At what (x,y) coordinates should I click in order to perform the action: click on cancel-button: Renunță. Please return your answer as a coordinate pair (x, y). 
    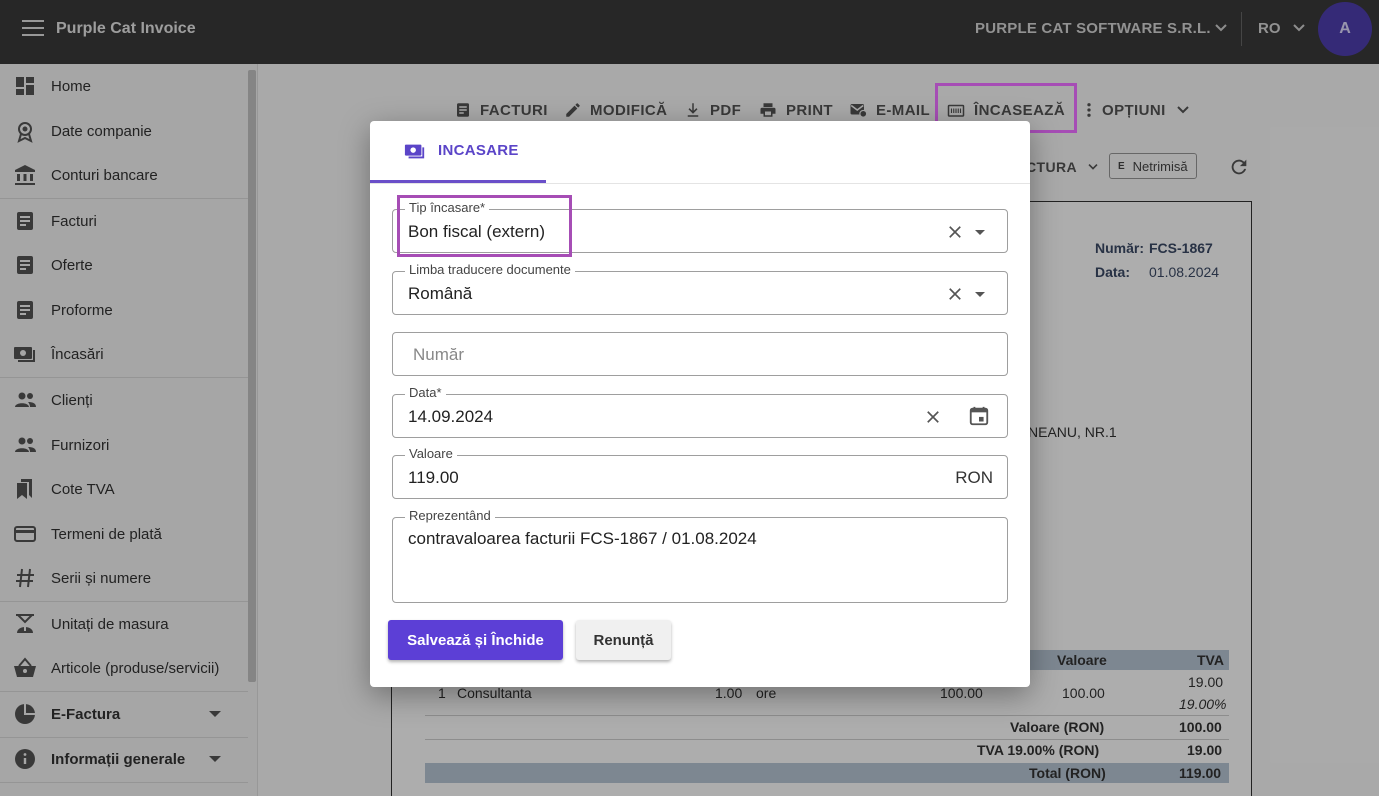
    Looking at the image, I should click on (623, 640).